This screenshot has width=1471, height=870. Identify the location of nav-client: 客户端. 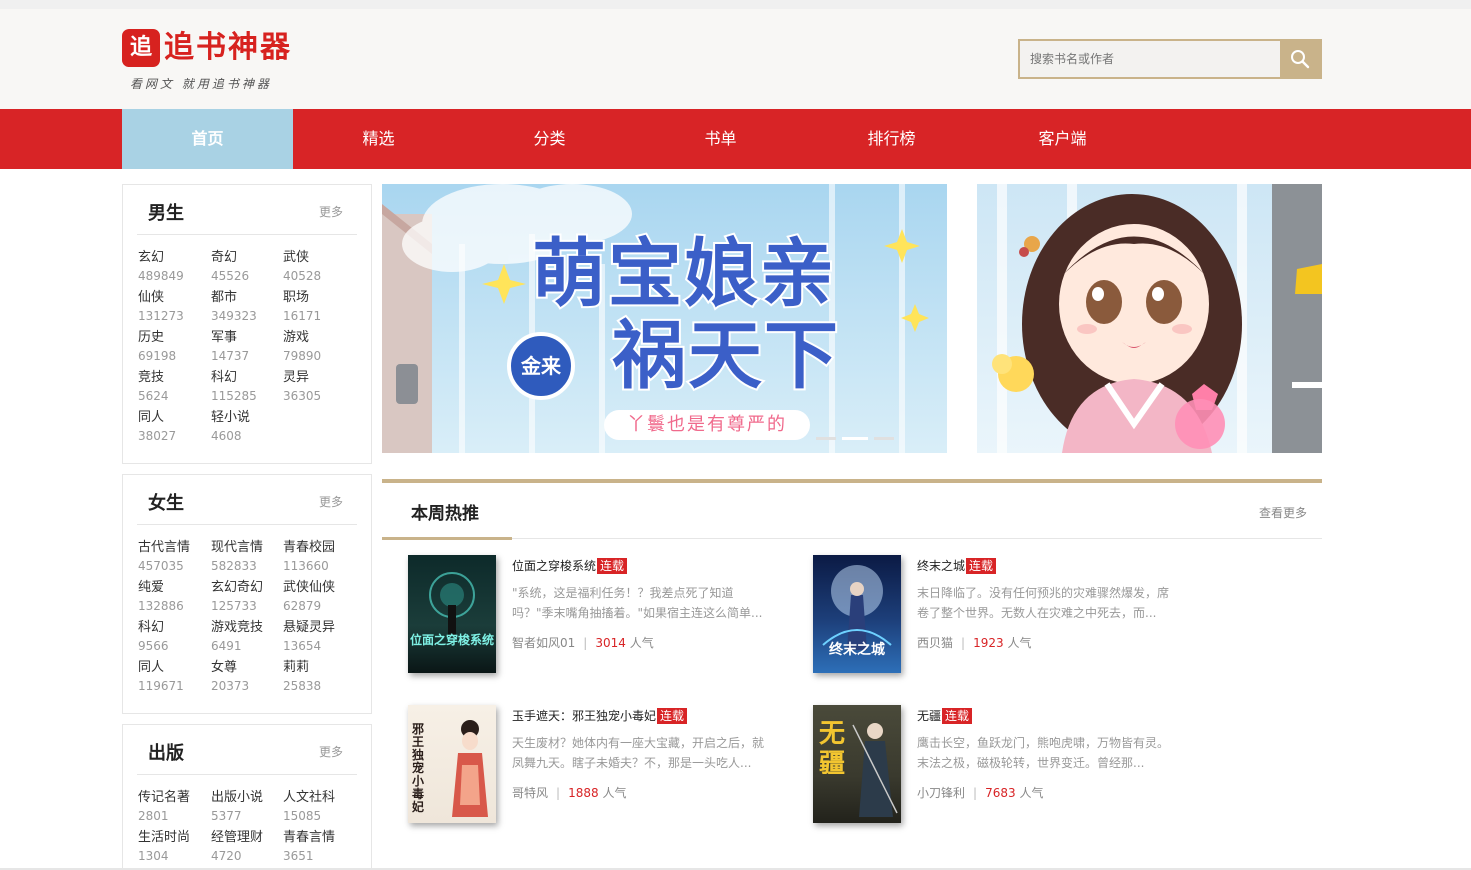
(1062, 139).